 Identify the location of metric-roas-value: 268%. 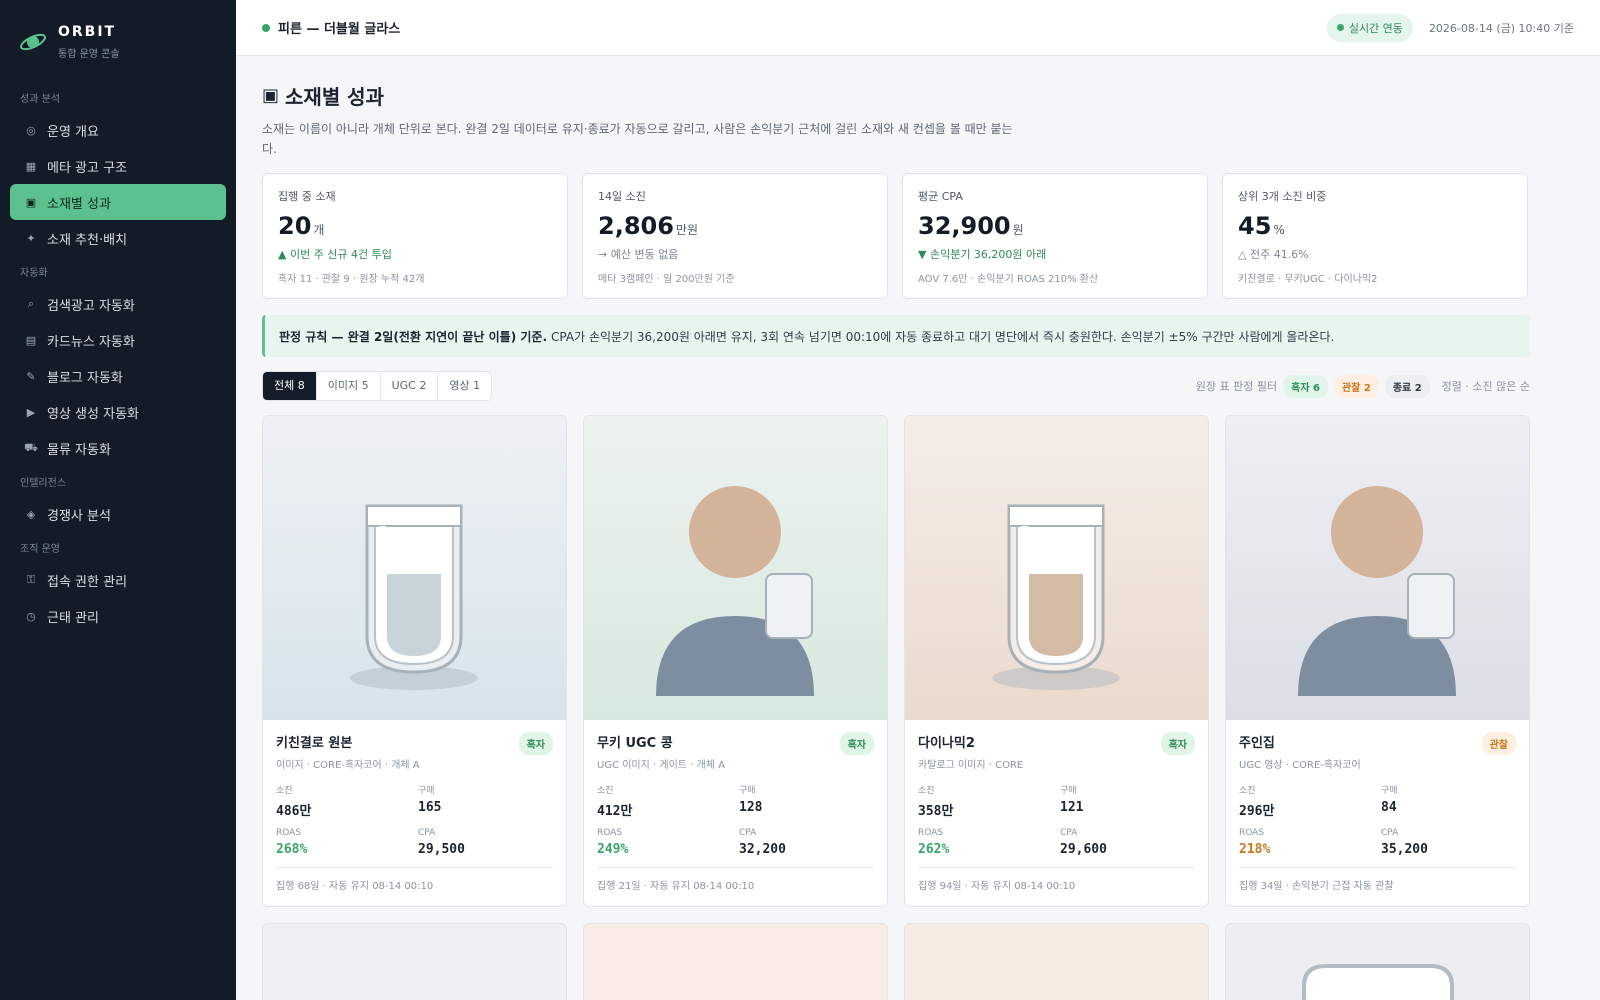
(292, 849).